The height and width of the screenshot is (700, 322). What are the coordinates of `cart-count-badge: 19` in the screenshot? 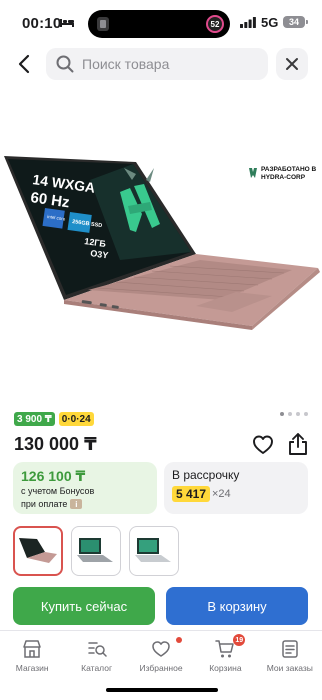 It's located at (239, 640).